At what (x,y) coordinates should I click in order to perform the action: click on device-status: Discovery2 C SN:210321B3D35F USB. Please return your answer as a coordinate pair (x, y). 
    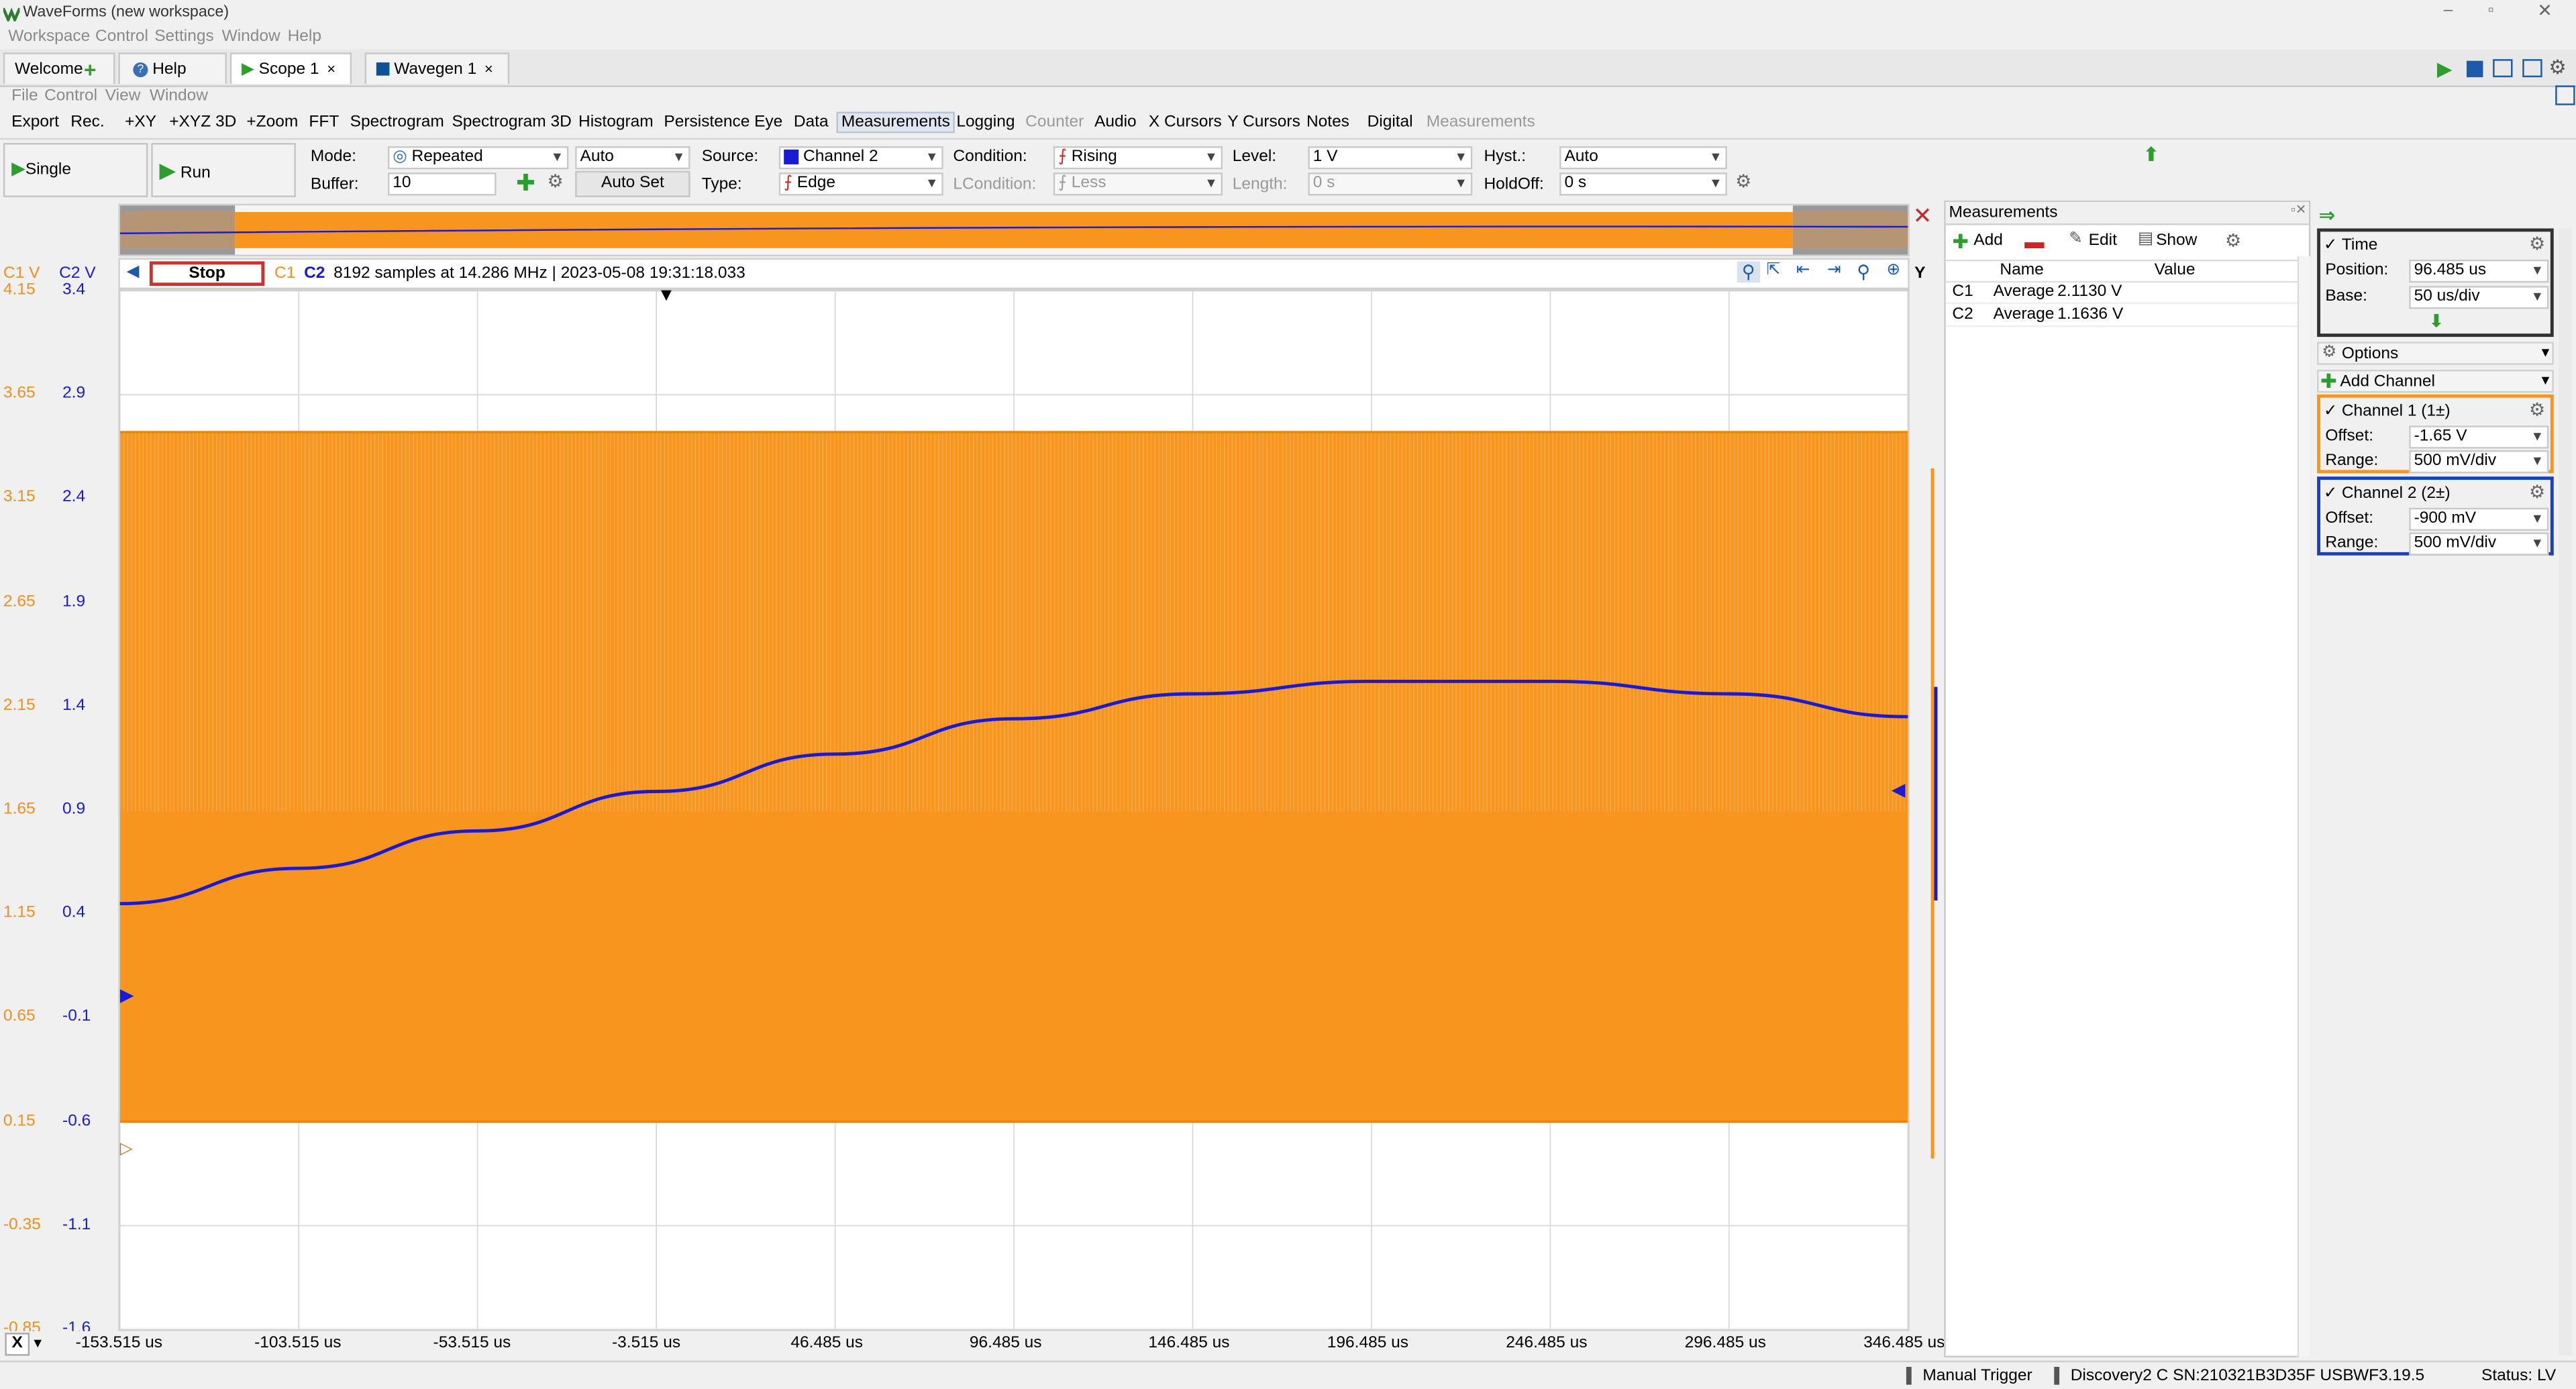
    Looking at the image, I should click on (2212, 1377).